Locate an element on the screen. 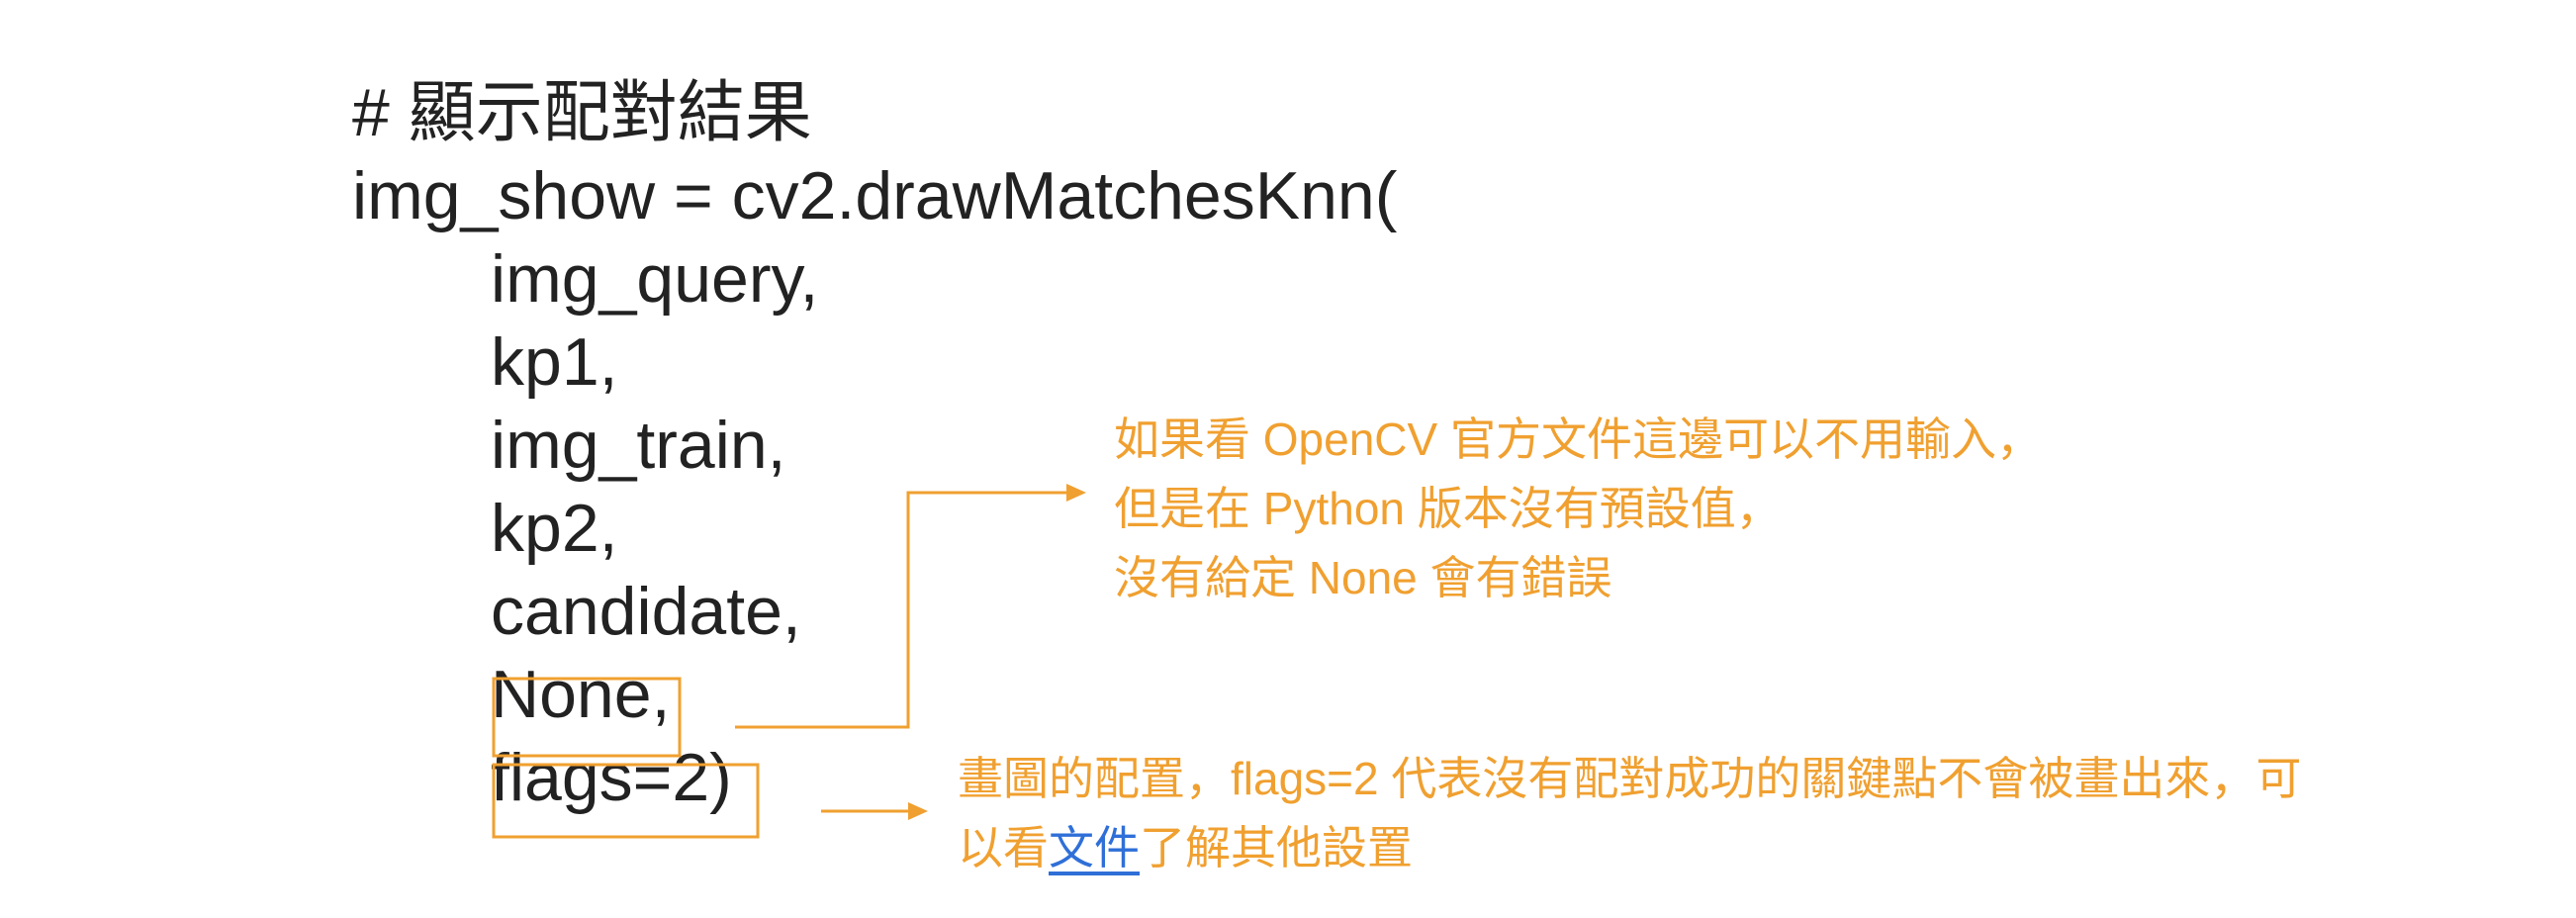  none-arrow-line is located at coordinates (901, 610).